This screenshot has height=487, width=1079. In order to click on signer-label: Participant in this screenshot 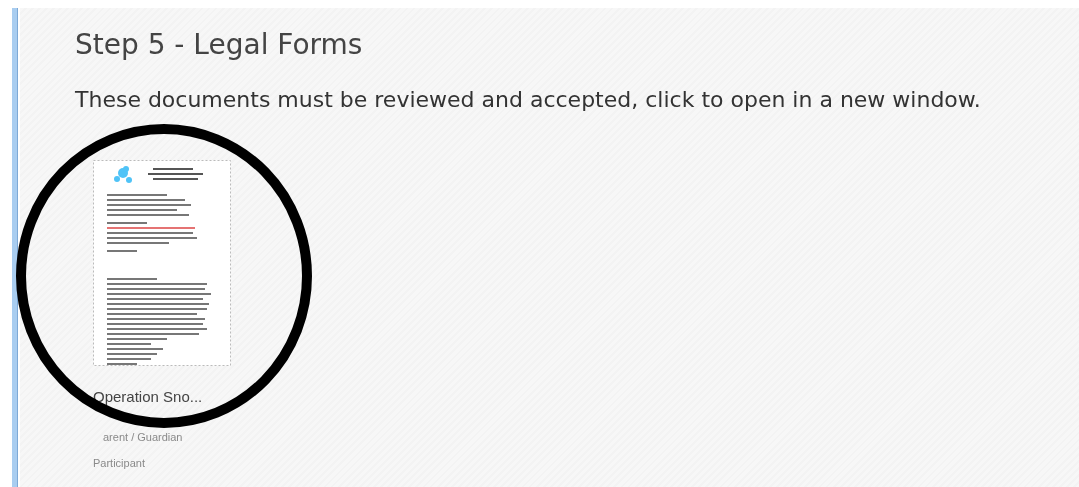, I will do `click(119, 463)`.